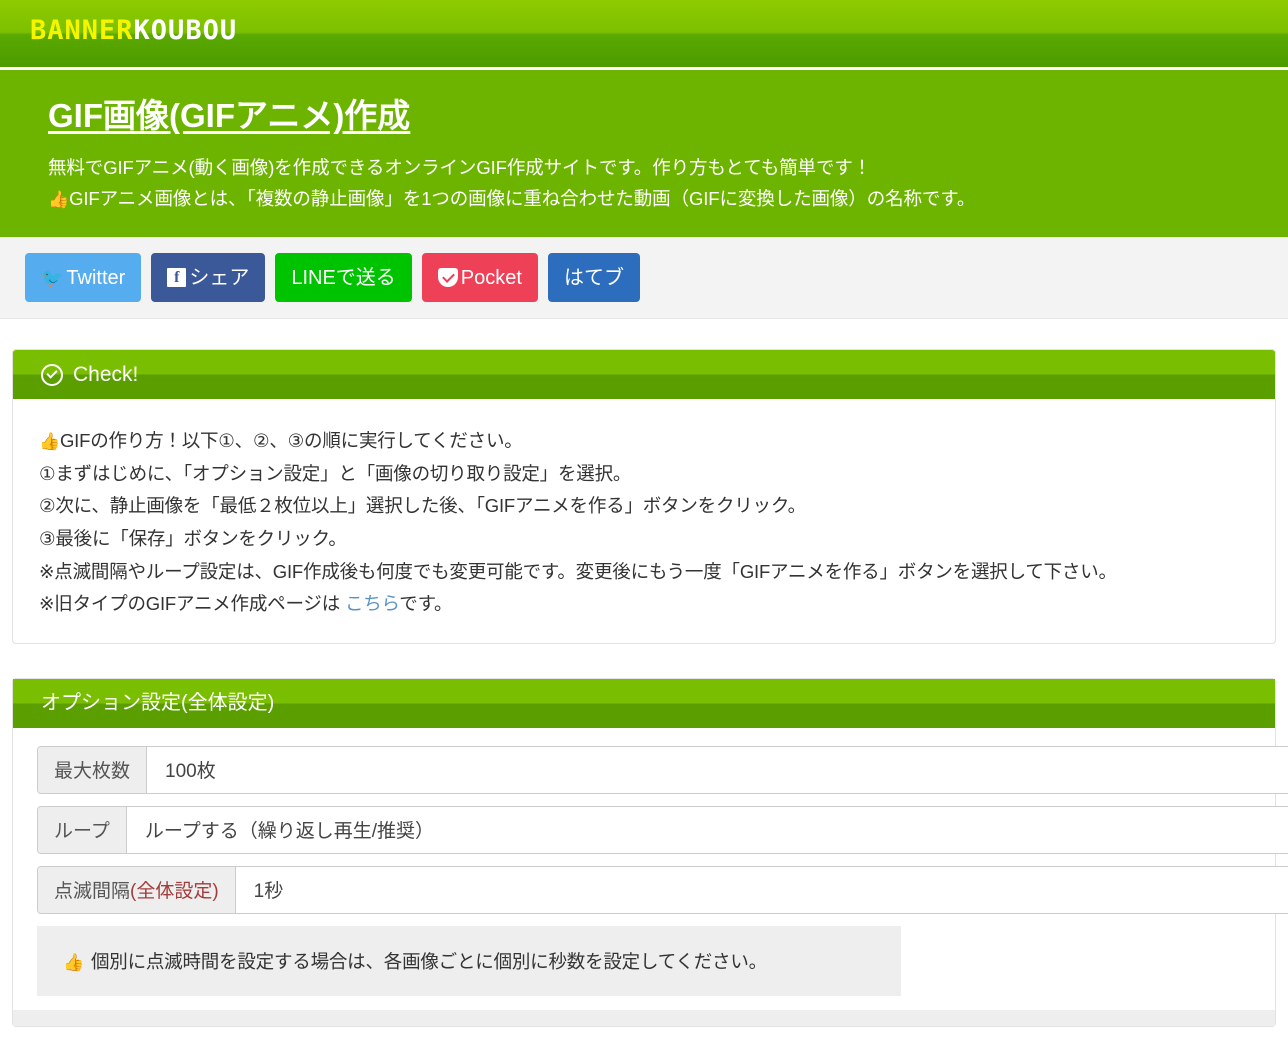 This screenshot has height=1041, width=1288. I want to click on pocket-icon, so click(447, 278).